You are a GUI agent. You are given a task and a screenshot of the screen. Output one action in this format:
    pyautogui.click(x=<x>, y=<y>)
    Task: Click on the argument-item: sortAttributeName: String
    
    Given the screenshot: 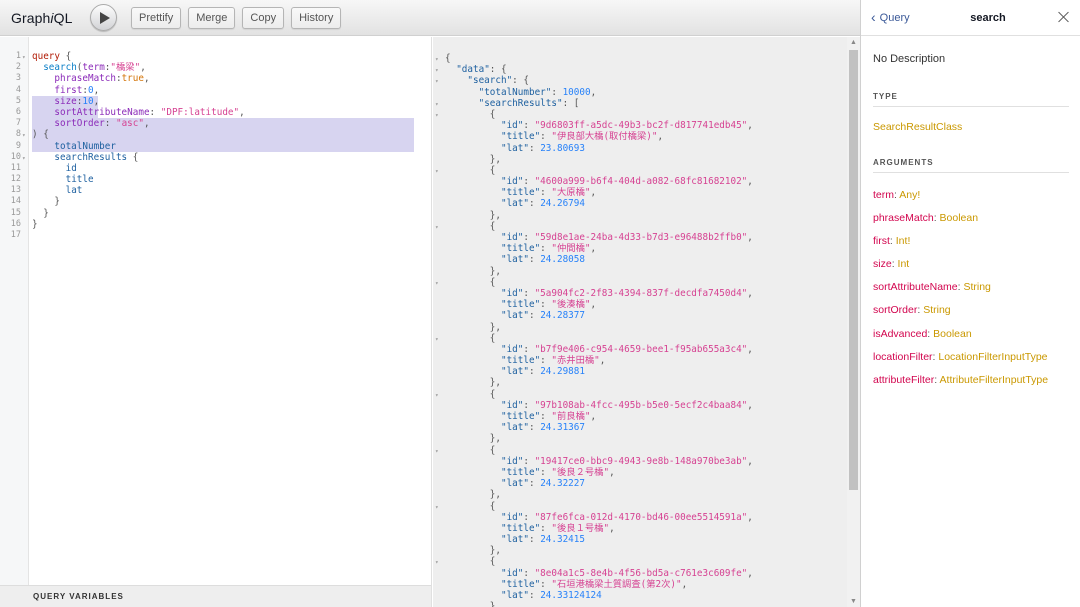 What is the action you would take?
    pyautogui.click(x=960, y=292)
    